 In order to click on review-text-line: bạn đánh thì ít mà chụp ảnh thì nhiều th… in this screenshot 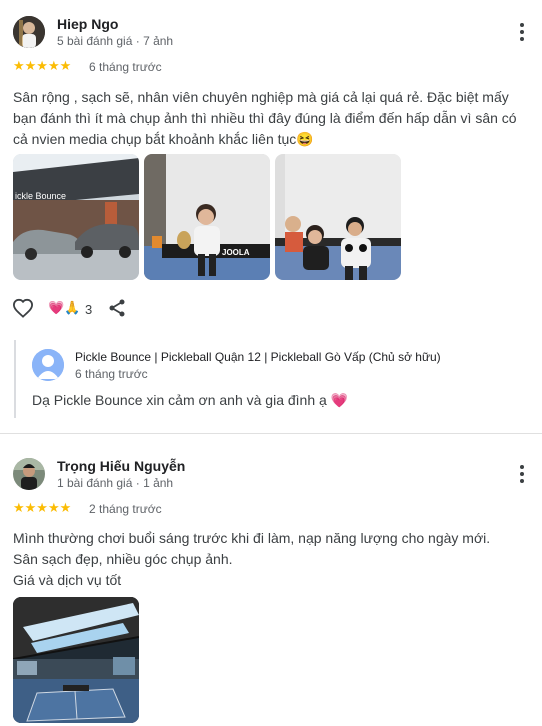, I will do `click(265, 118)`.